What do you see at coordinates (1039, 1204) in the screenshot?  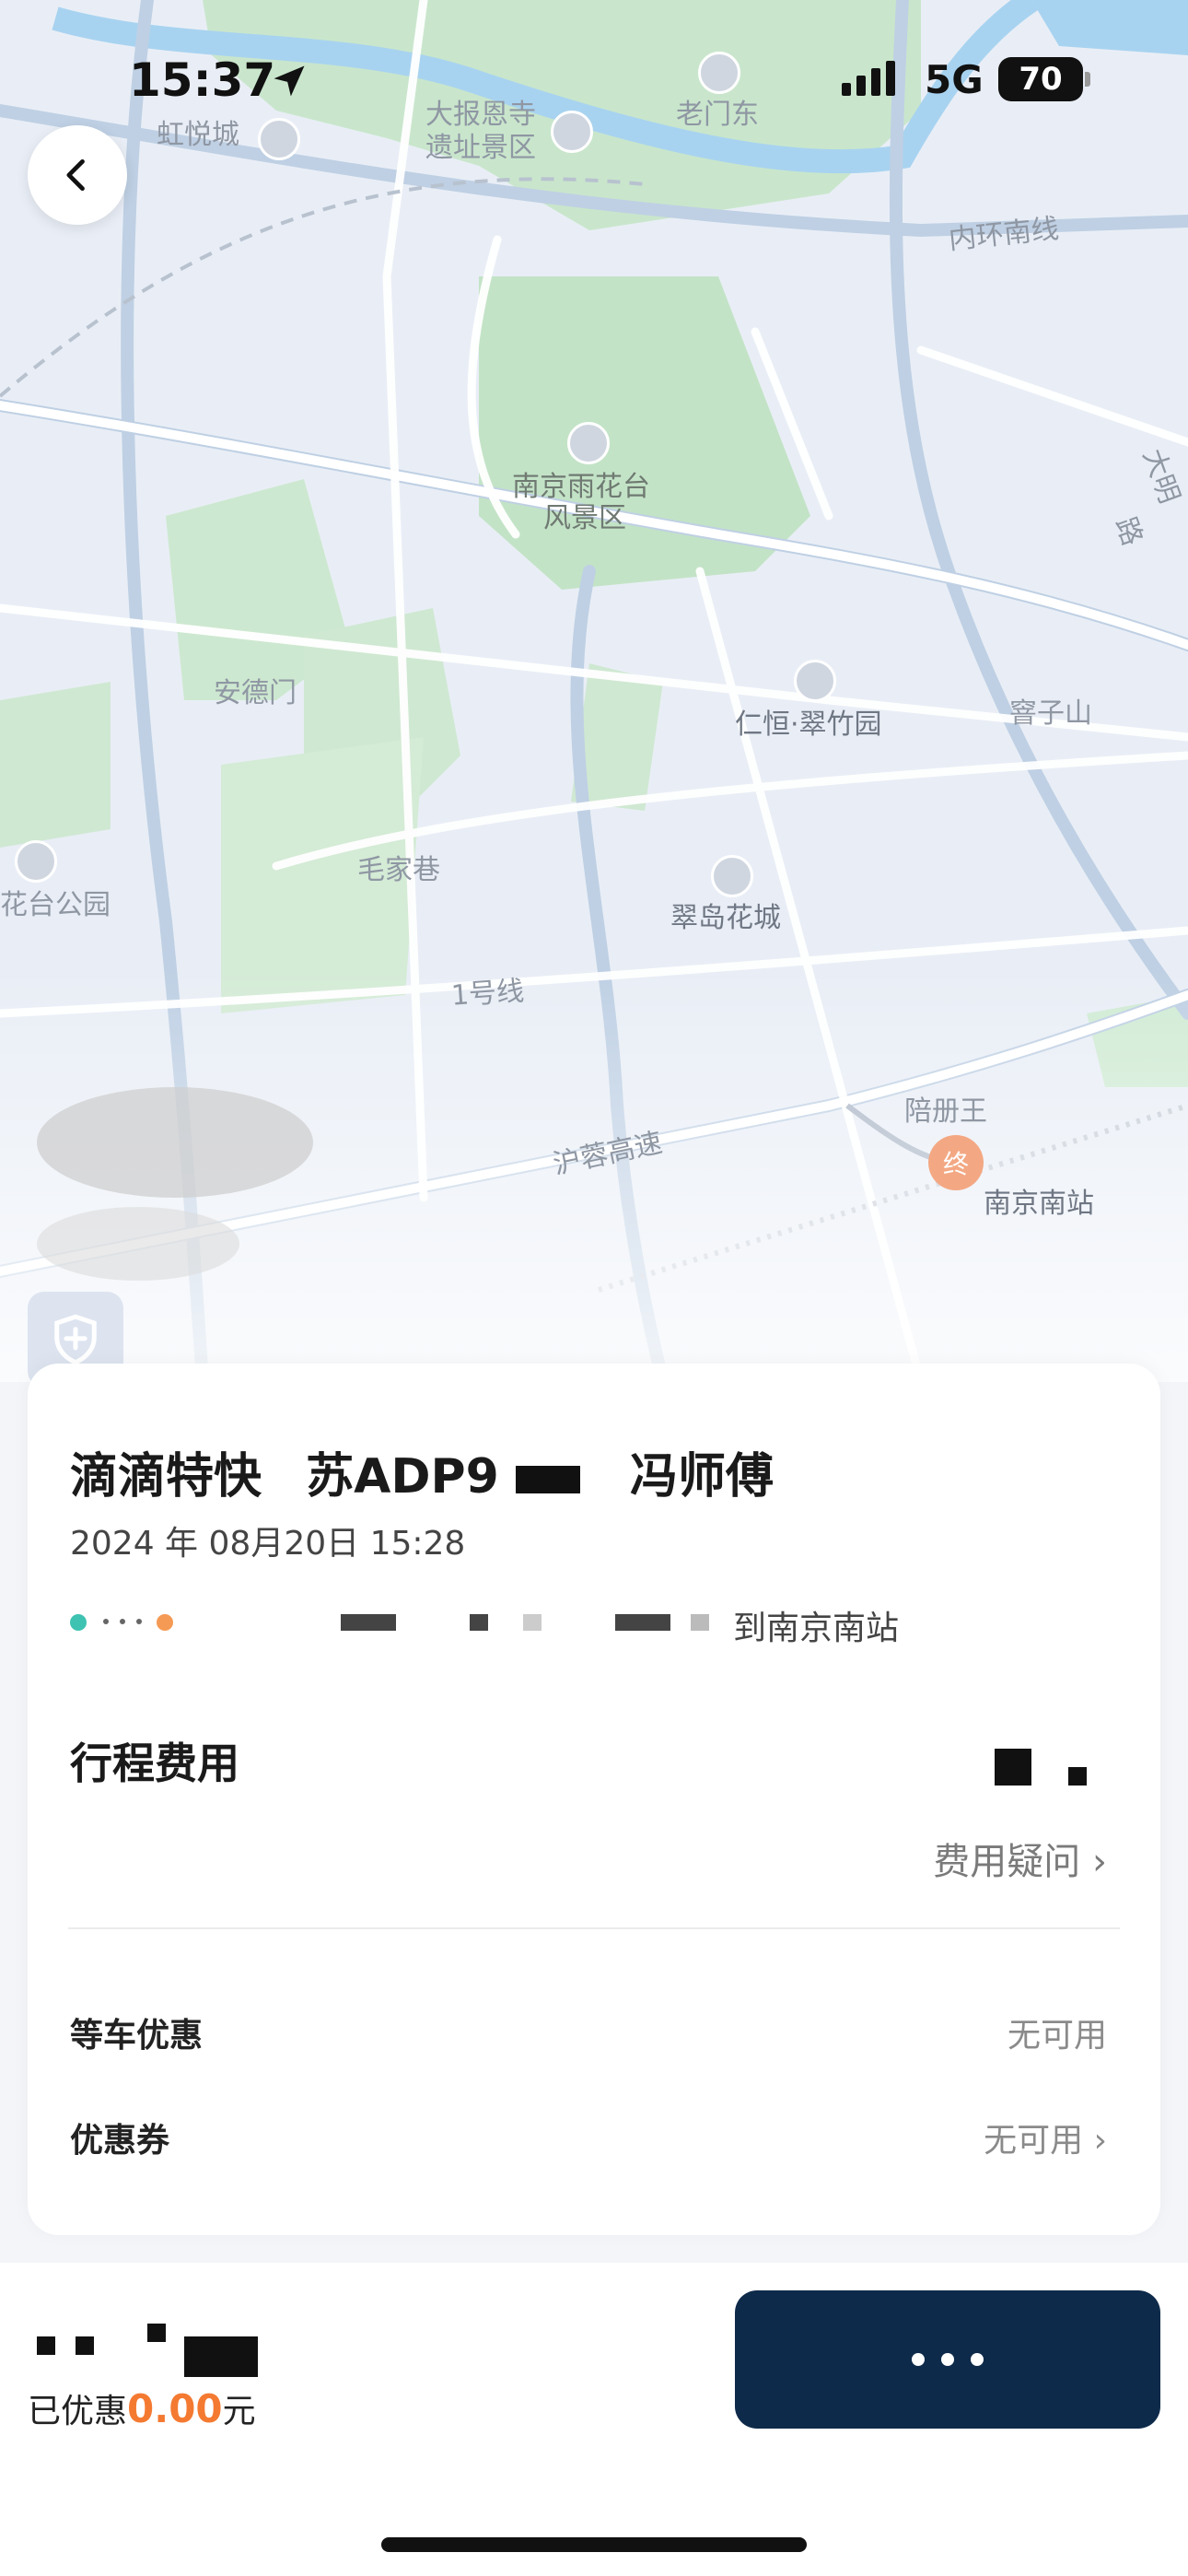 I see `map-label: 南京南站` at bounding box center [1039, 1204].